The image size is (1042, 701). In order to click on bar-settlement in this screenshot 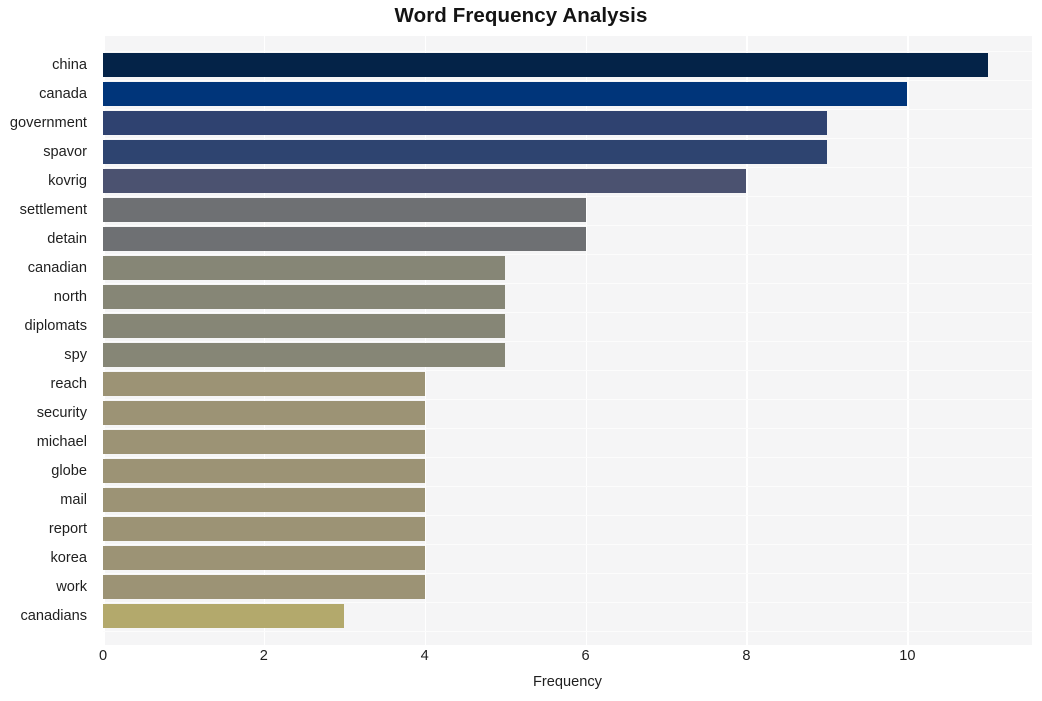, I will do `click(344, 210)`.